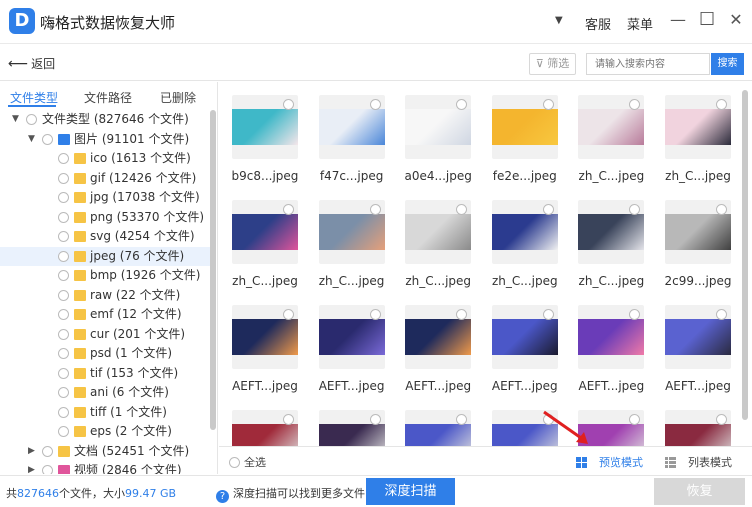  Describe the element at coordinates (736, 20) in the screenshot. I see `close-icon: ✕` at that location.